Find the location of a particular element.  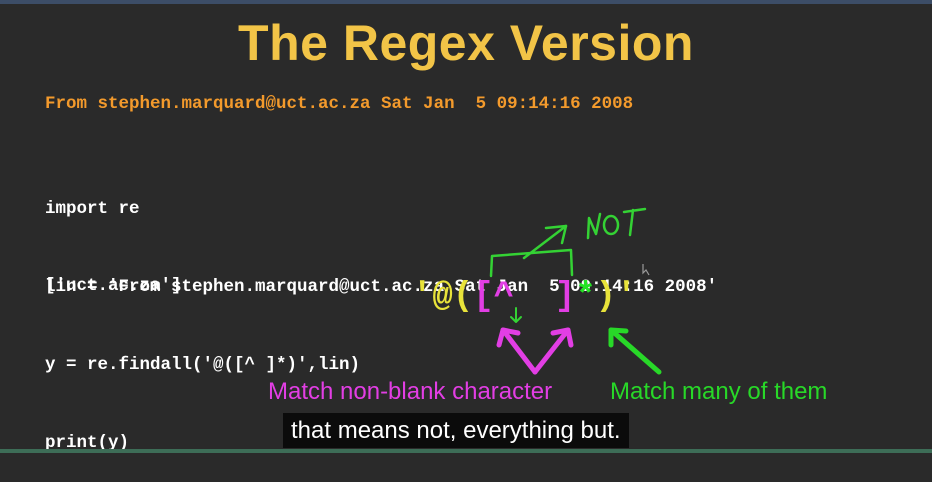

regex-close-paren: ) is located at coordinates (606, 297).